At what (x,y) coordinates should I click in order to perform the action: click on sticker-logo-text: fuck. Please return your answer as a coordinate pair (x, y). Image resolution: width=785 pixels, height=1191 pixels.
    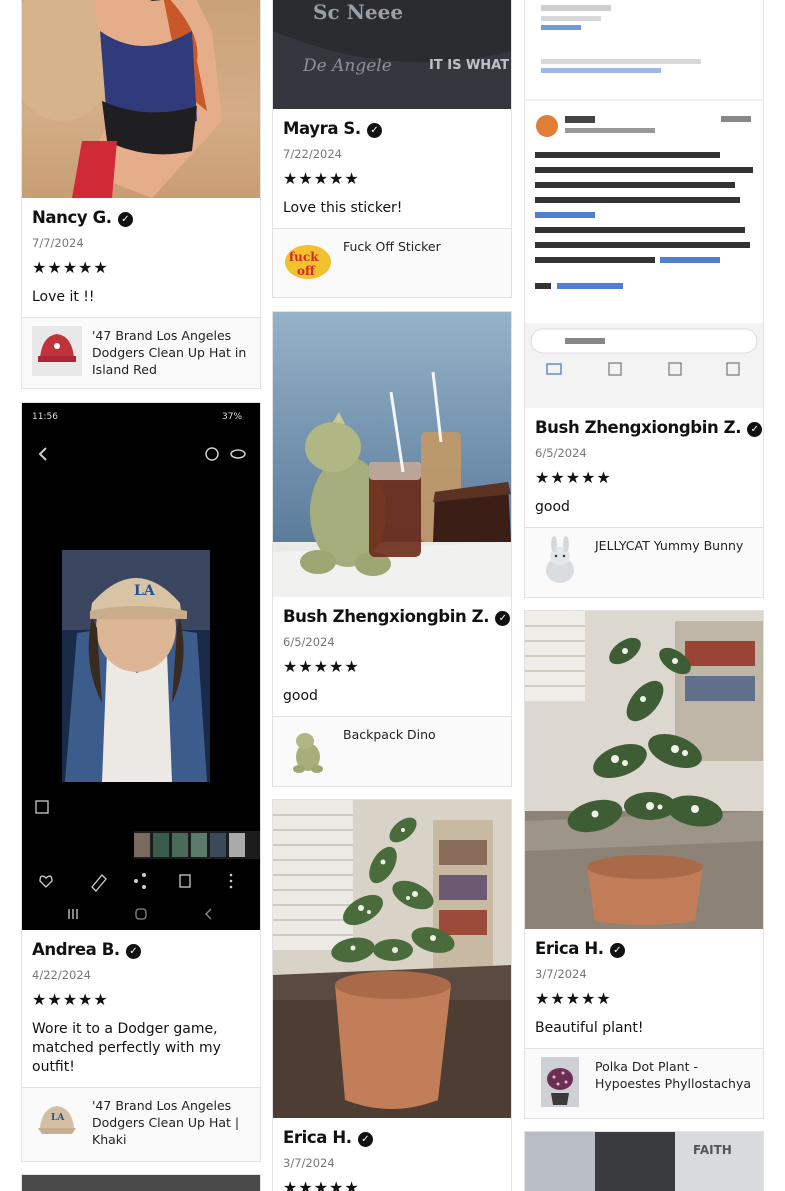
    Looking at the image, I should click on (304, 257).